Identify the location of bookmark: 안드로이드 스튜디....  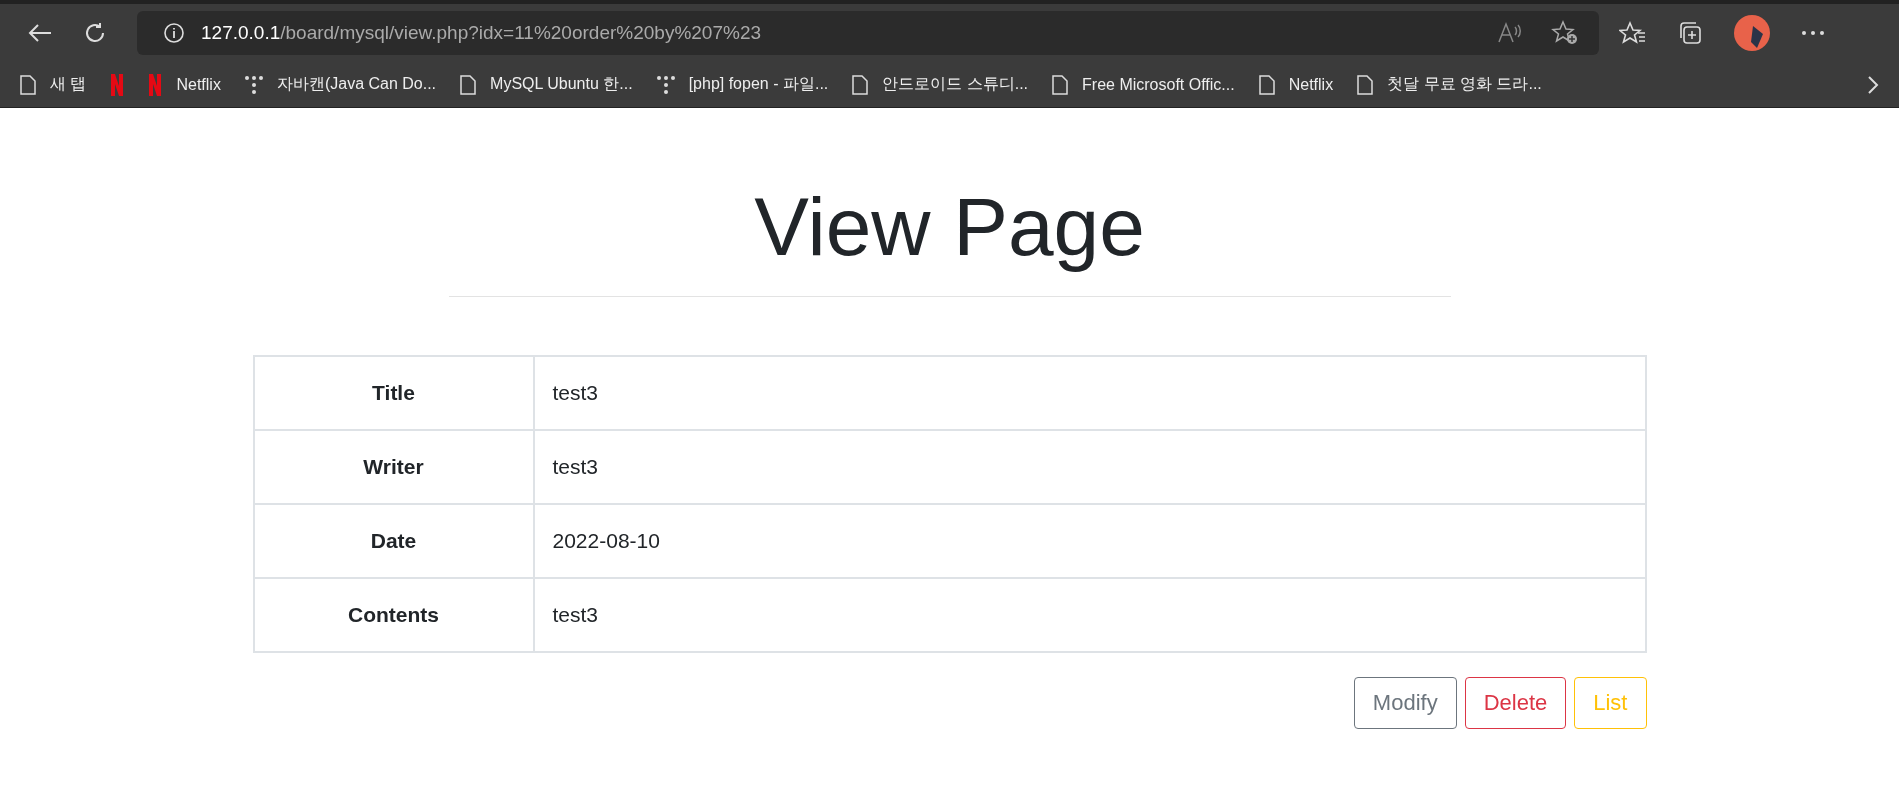
(940, 84).